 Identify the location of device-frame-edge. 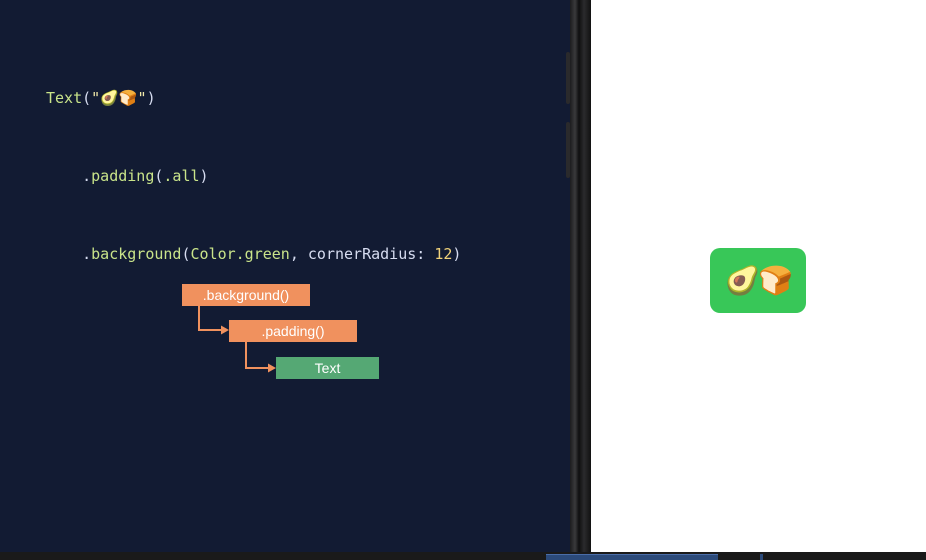
(580, 278).